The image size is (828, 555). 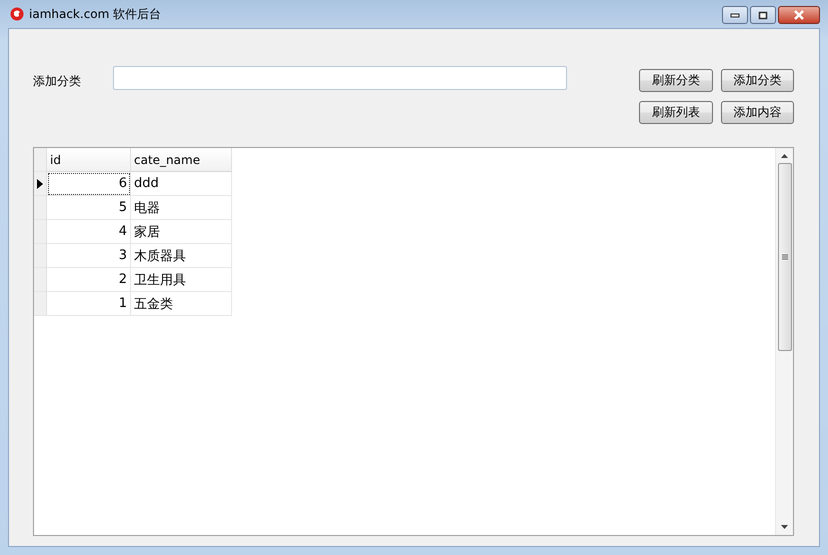 I want to click on grip-icon, so click(x=785, y=257).